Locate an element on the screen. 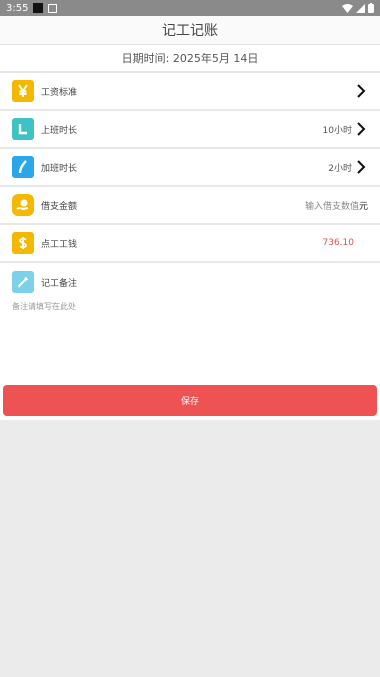 Image resolution: width=380 pixels, height=677 pixels. status-right is located at coordinates (358, 8).